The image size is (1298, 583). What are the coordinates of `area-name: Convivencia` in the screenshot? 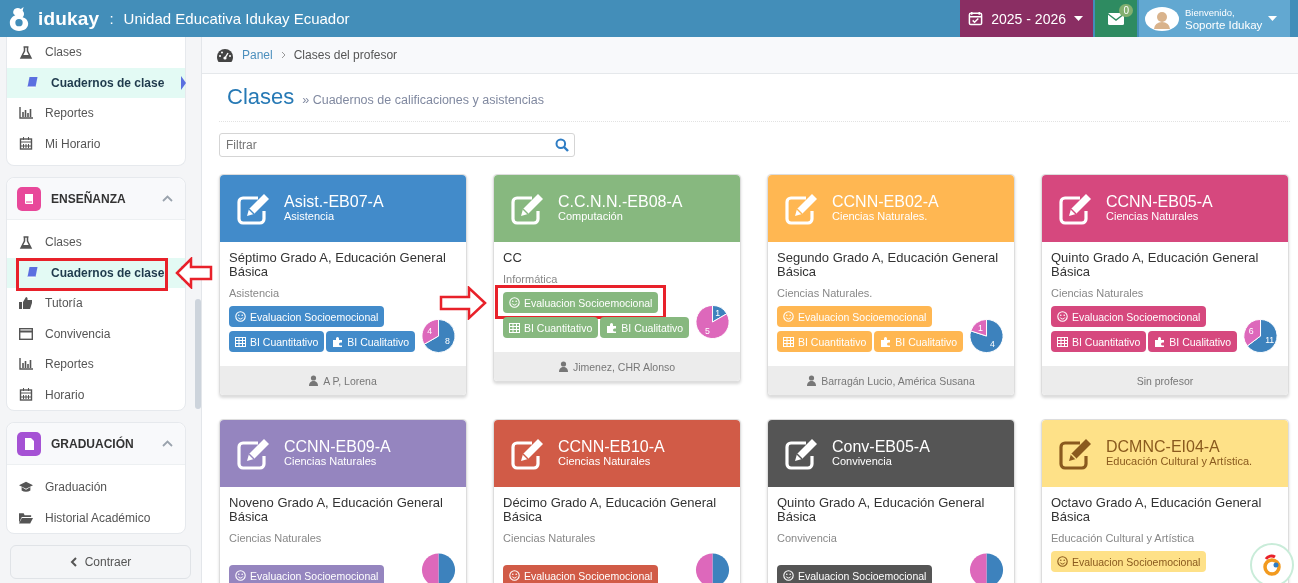 It's located at (807, 538).